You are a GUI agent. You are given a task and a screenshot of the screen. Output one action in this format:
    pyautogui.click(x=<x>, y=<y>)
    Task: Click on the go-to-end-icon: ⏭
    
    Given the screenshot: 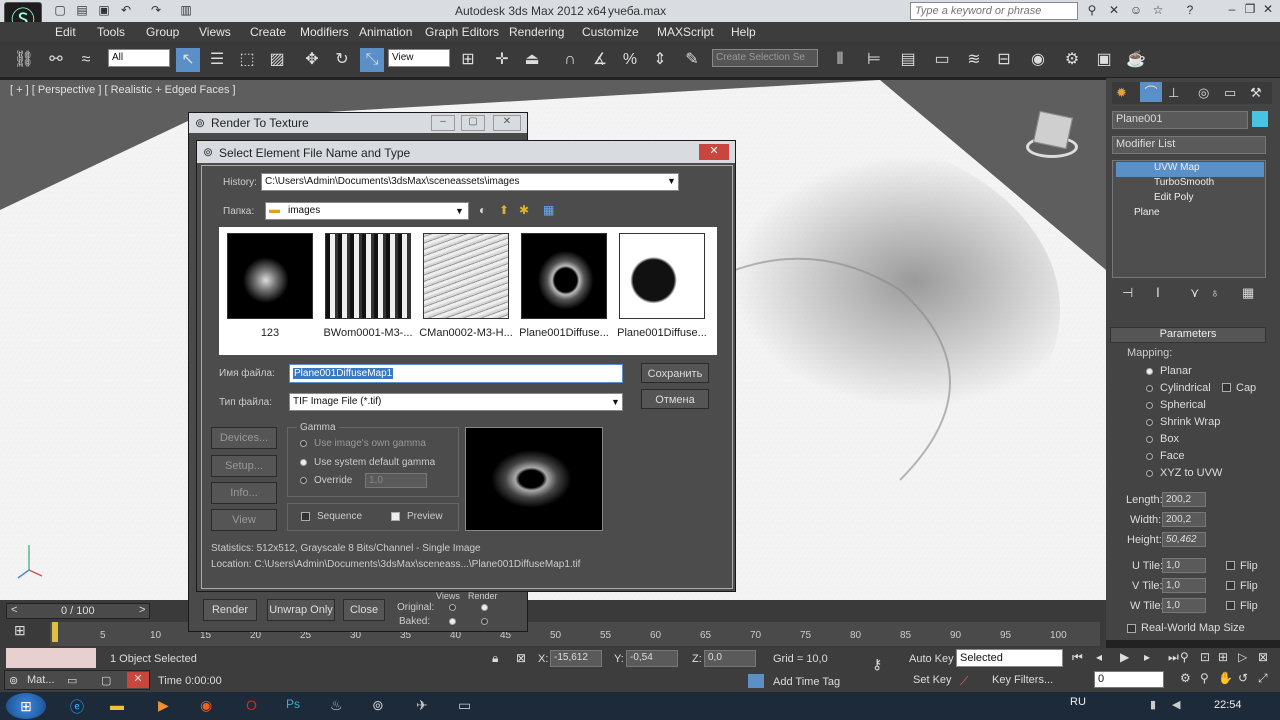 What is the action you would take?
    pyautogui.click(x=1173, y=657)
    